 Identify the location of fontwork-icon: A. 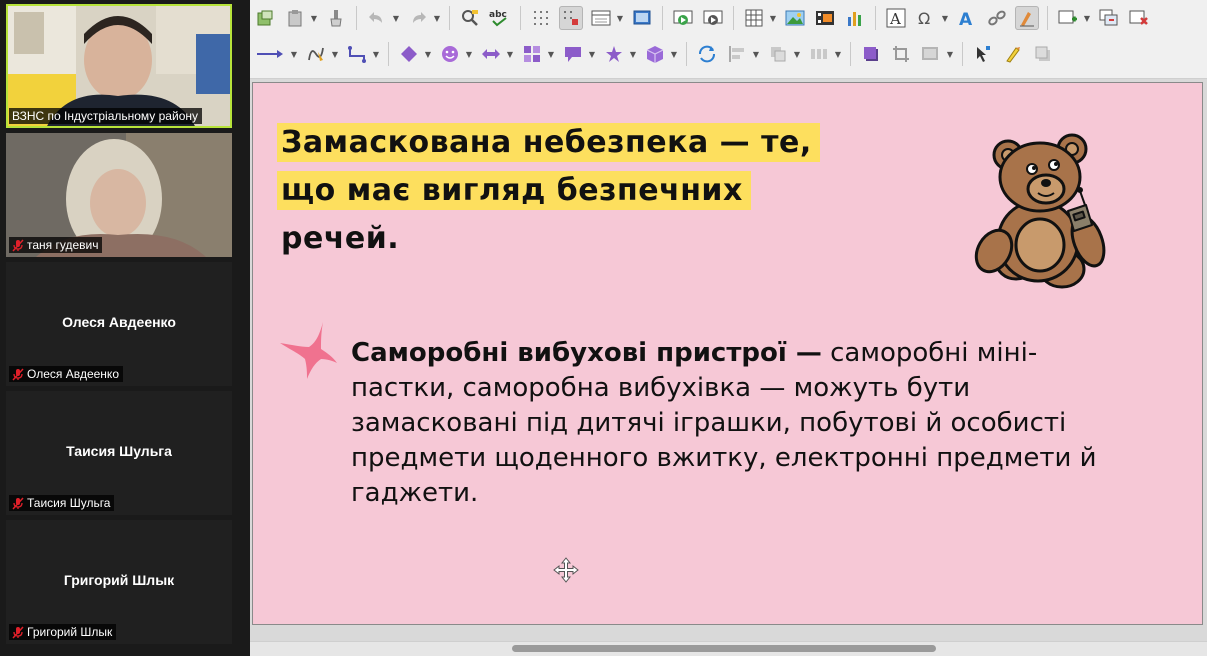
(967, 18).